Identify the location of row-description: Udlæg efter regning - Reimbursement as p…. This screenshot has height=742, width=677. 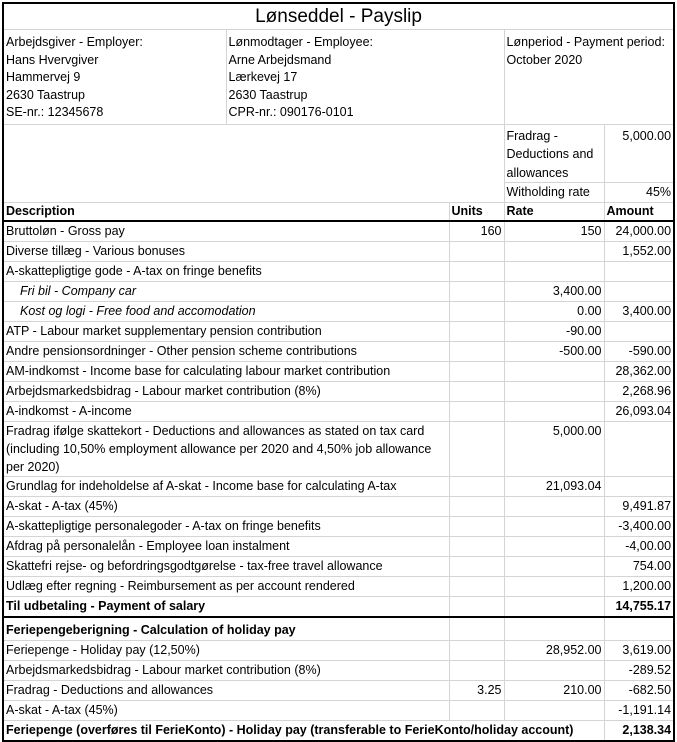
(226, 586).